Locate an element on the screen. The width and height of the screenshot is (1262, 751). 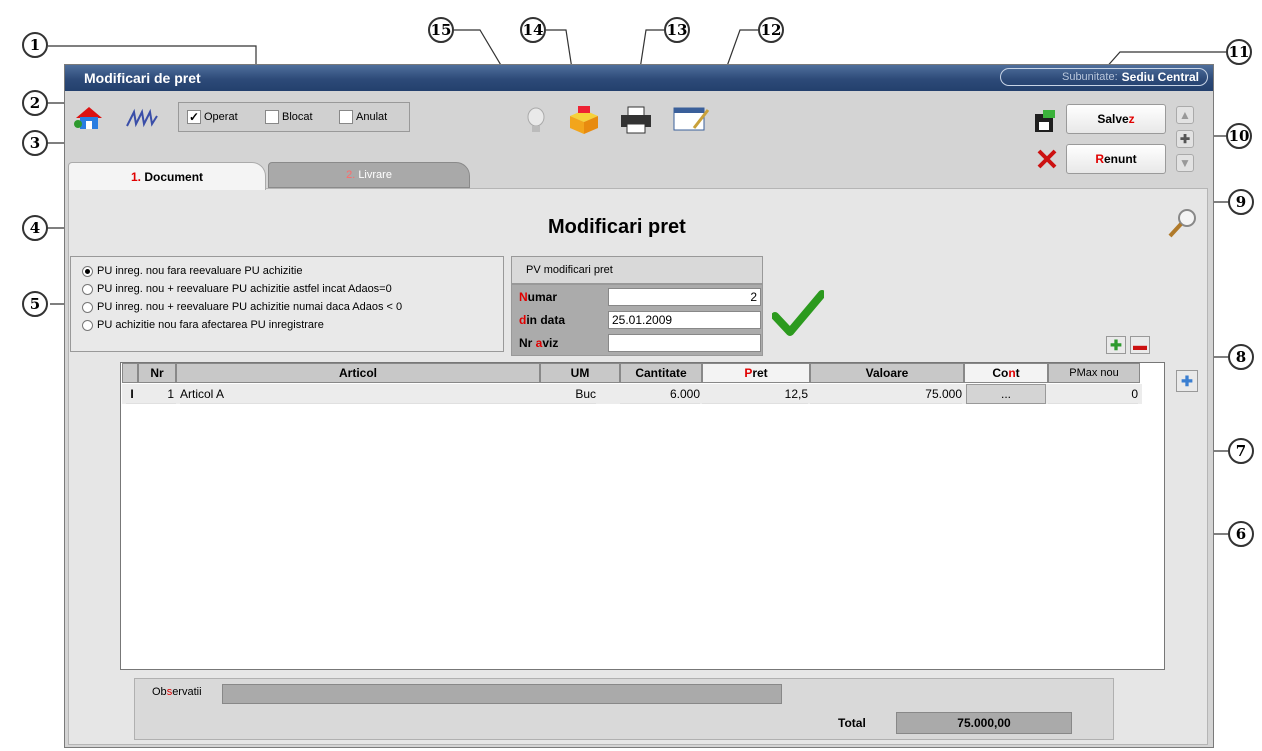
callout-9: 9 is located at coordinates (1241, 202).